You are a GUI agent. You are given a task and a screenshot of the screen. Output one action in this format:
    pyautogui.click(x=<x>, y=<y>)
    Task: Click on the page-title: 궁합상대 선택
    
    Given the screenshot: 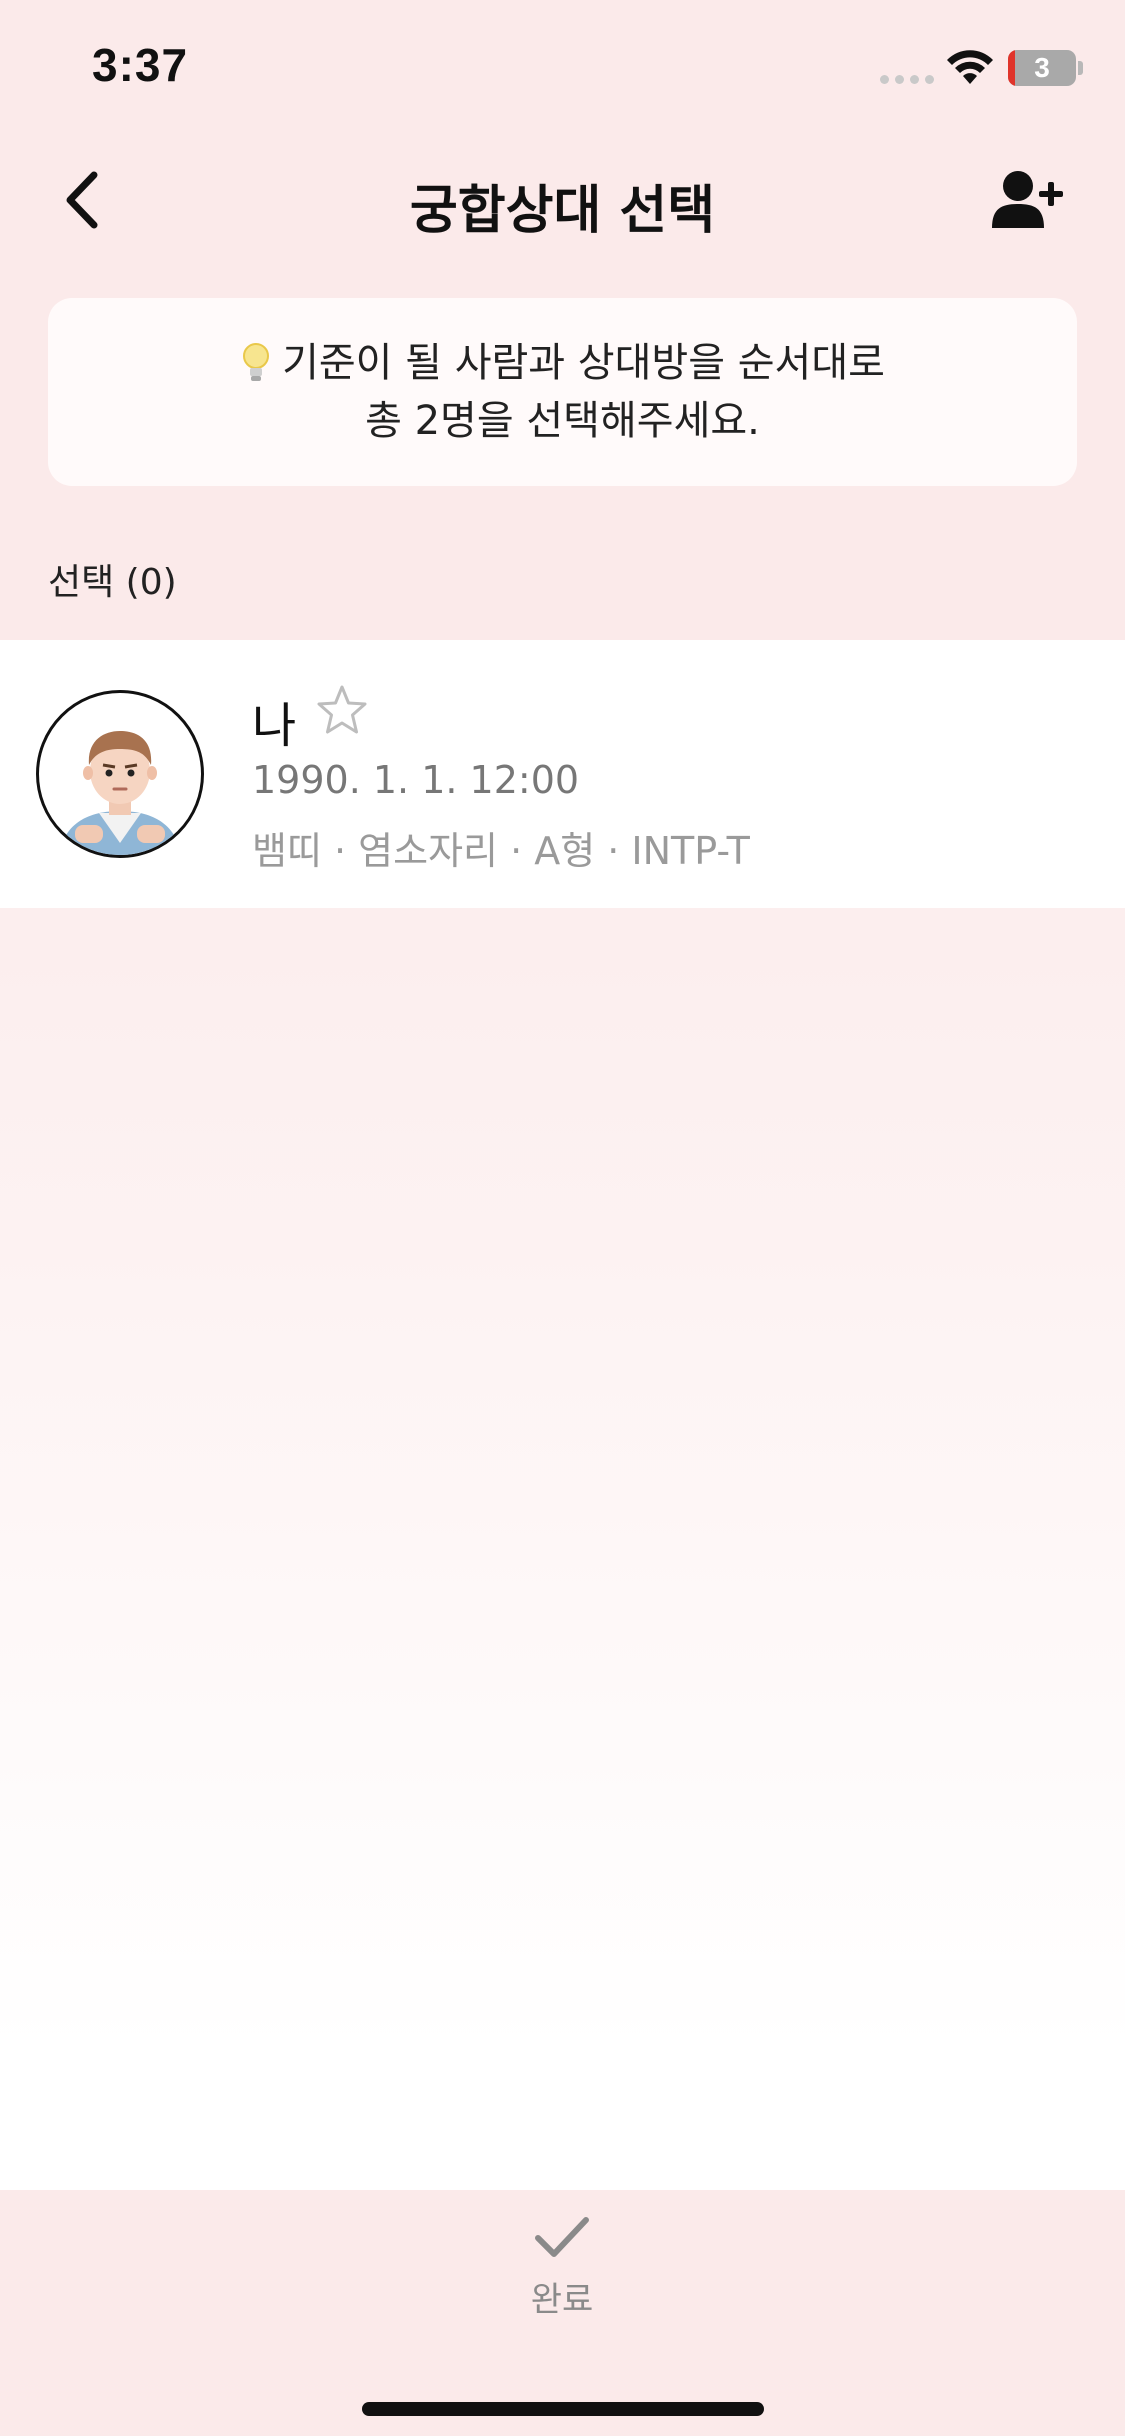 What is the action you would take?
    pyautogui.click(x=562, y=211)
    